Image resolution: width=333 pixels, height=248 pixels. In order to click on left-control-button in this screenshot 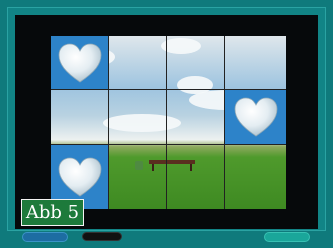, I will do `click(45, 237)`.